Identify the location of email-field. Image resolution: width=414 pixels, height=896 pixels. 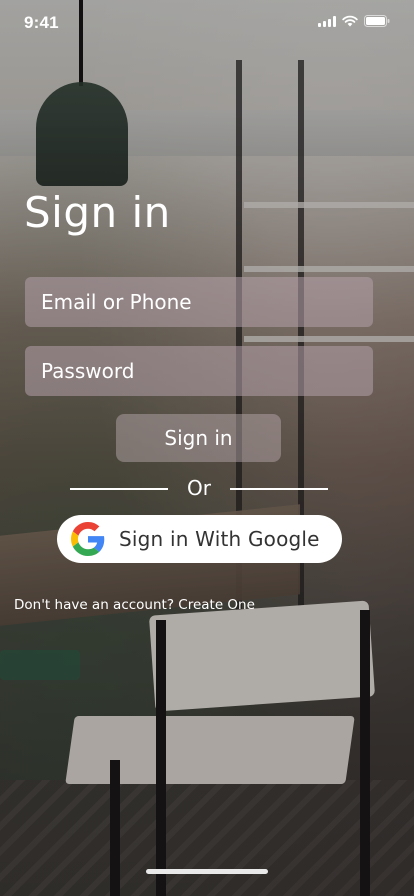
(199, 302).